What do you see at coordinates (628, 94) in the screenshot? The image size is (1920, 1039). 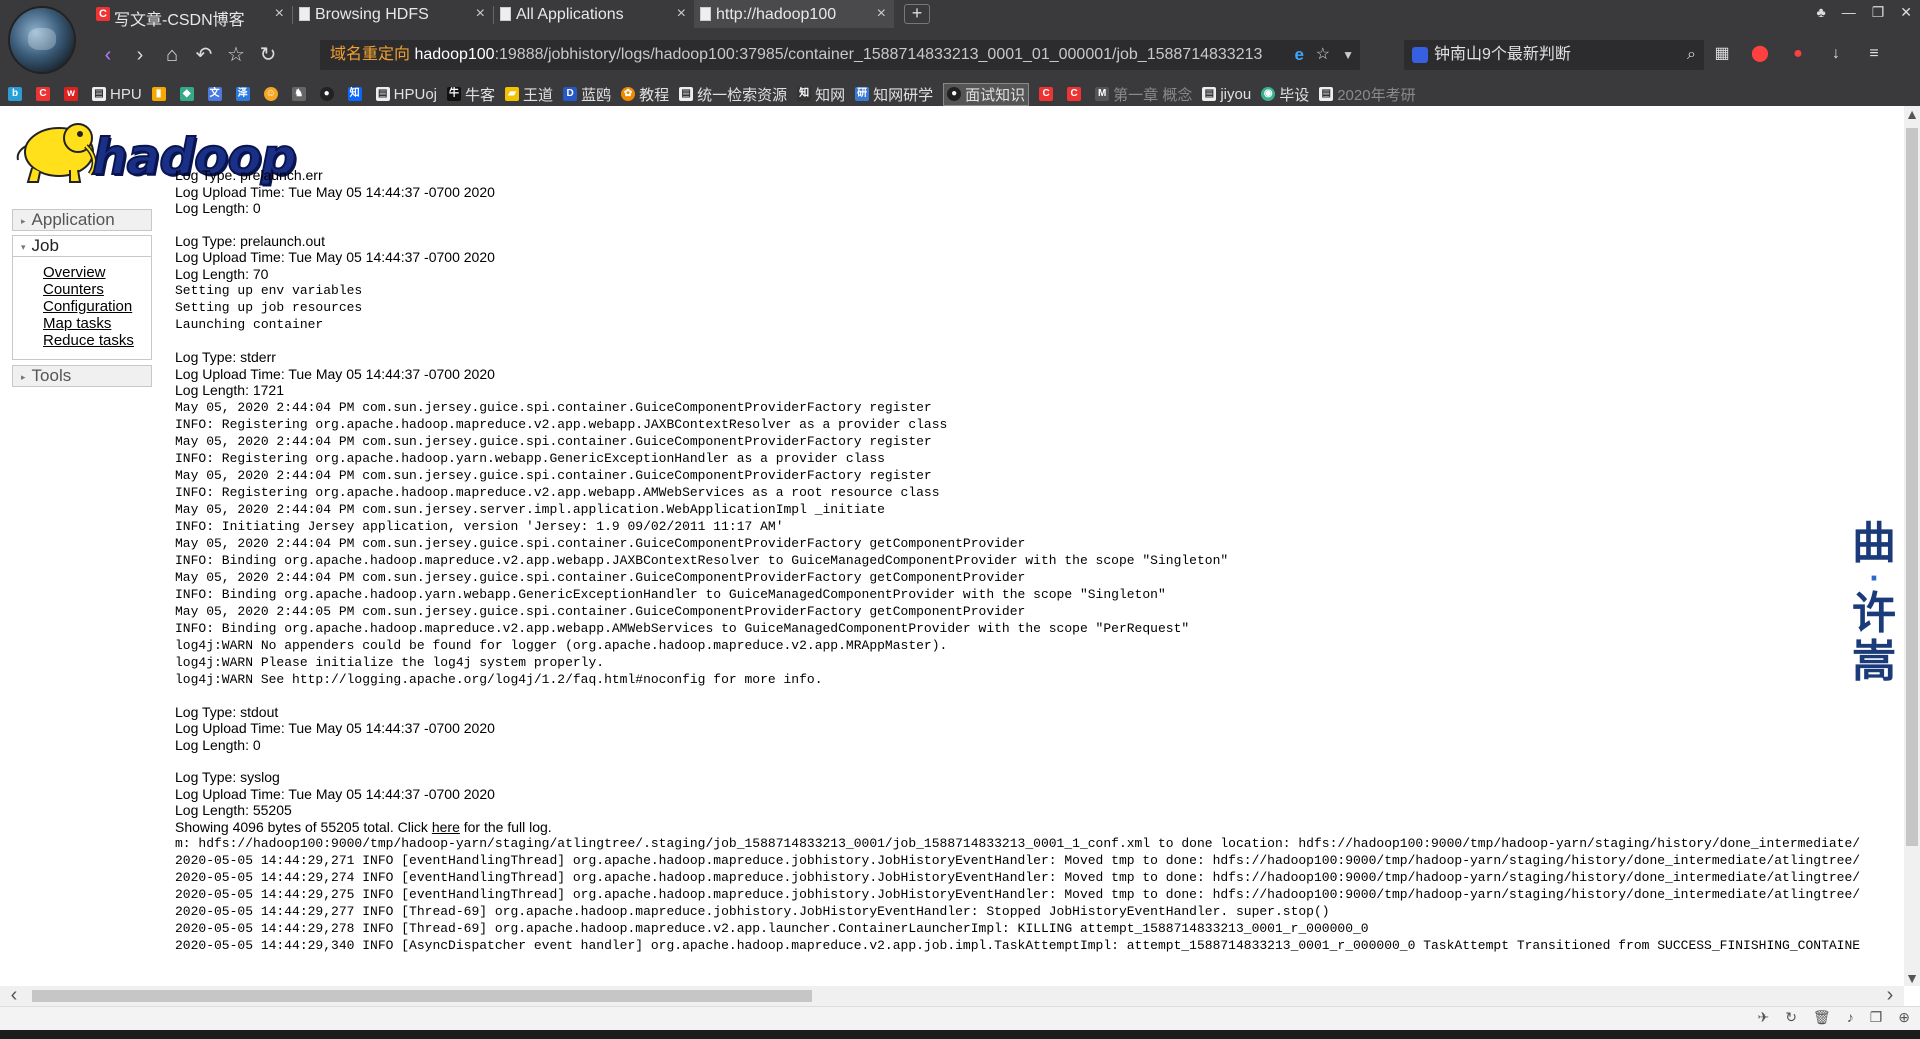 I see `tutorial-icon: ✿` at bounding box center [628, 94].